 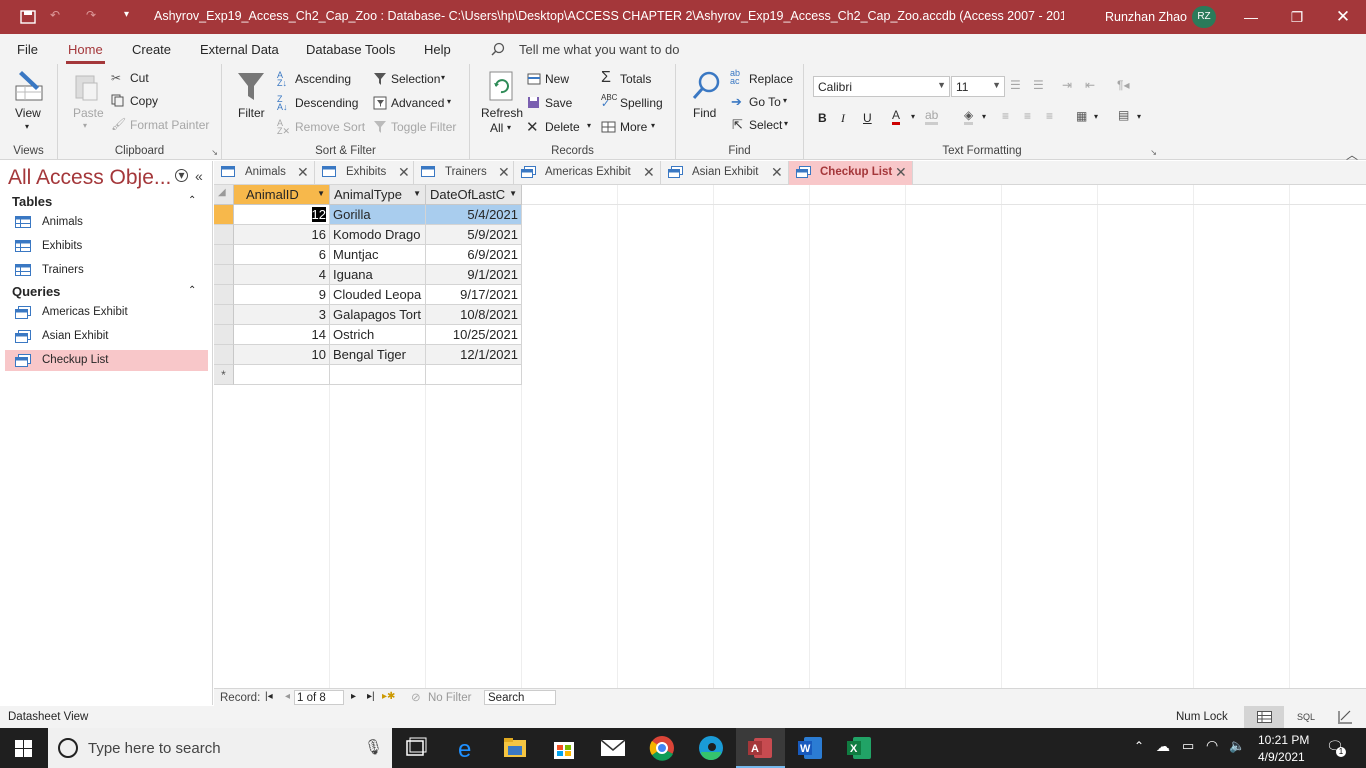 I want to click on table-cell: 14, so click(x=282, y=335).